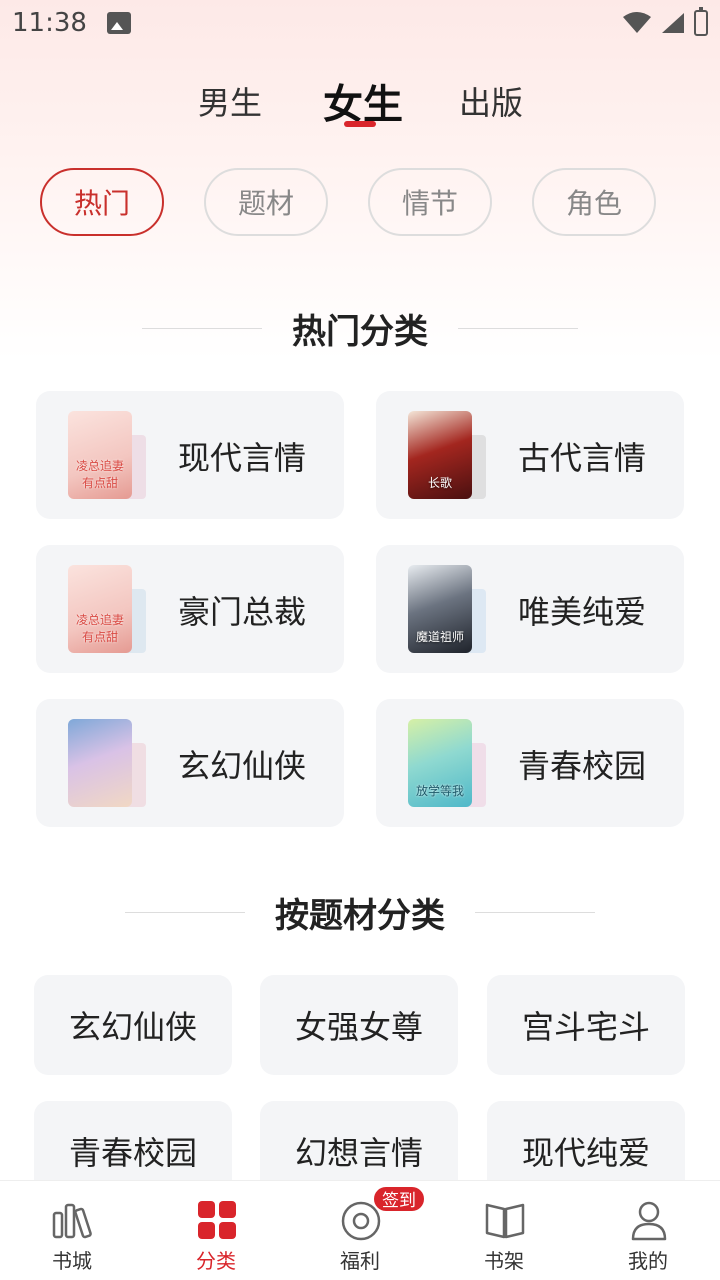  Describe the element at coordinates (430, 202) in the screenshot. I see `chip-plot: 情节` at that location.